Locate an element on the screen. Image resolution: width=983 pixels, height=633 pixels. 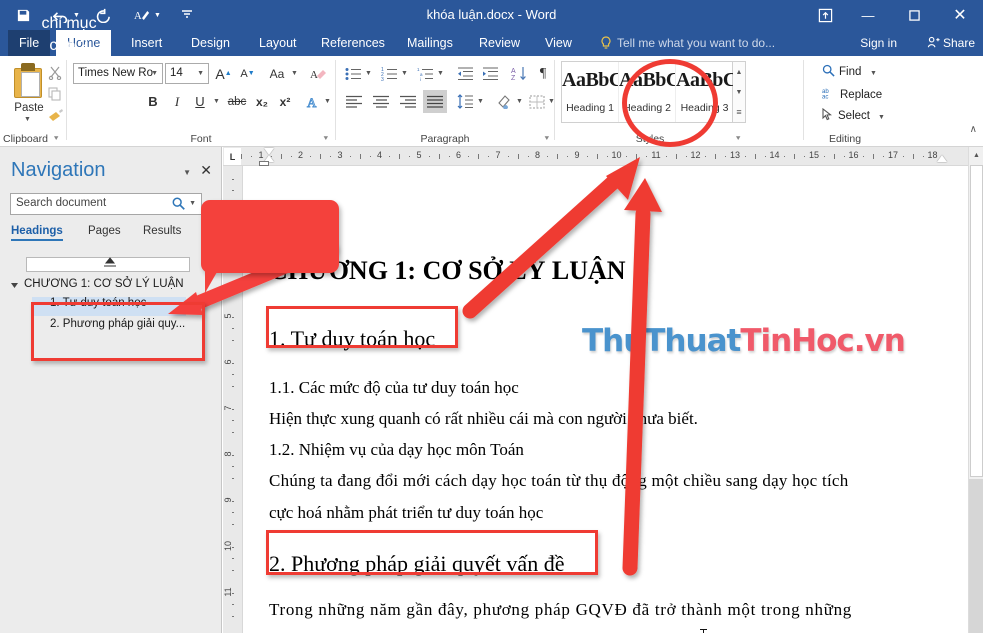
collapse-all-bar is located at coordinates (108, 264).